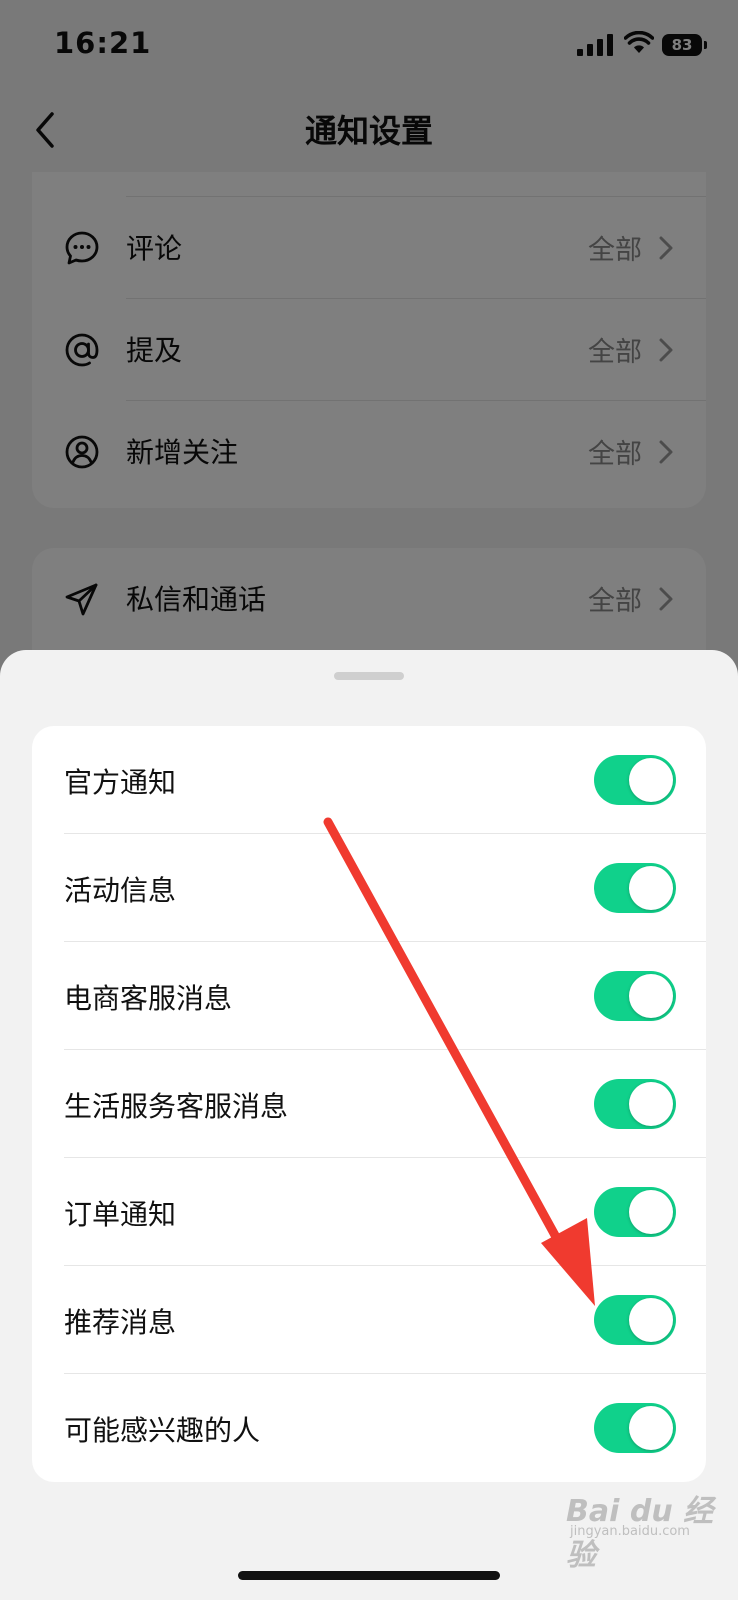  Describe the element at coordinates (162, 1430) in the screenshot. I see `toggle-label: 可能感兴趣的人` at that location.